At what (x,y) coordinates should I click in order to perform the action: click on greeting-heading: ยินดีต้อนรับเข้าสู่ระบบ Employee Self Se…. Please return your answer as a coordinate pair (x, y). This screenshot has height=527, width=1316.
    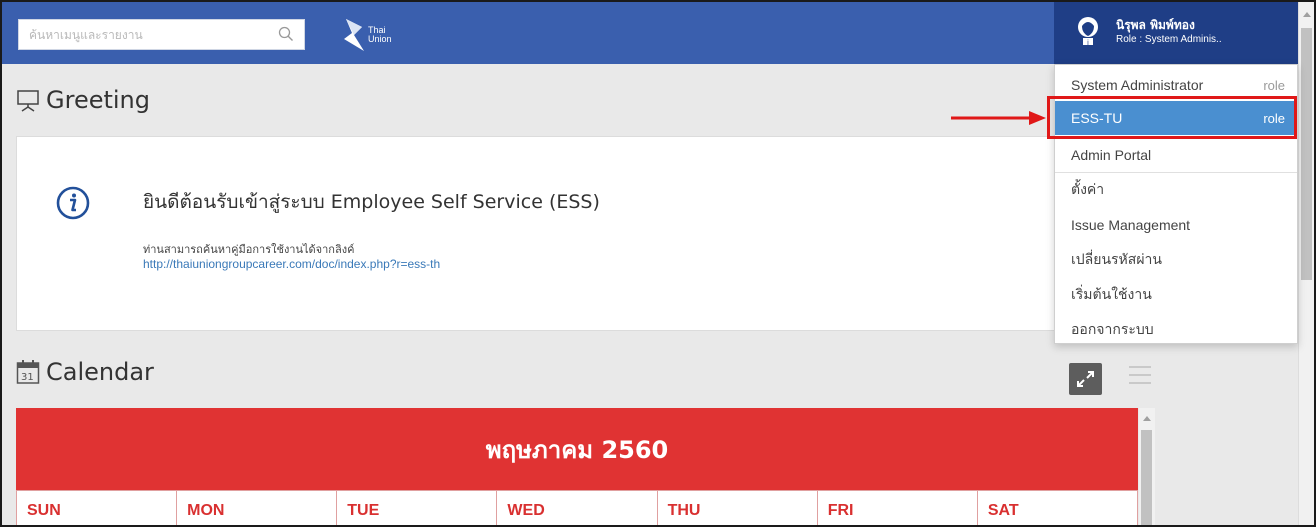
    Looking at the image, I should click on (371, 202).